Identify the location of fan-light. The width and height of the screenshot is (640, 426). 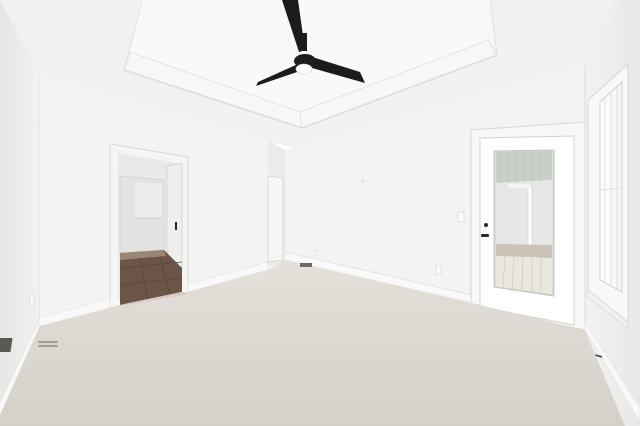
(304, 69).